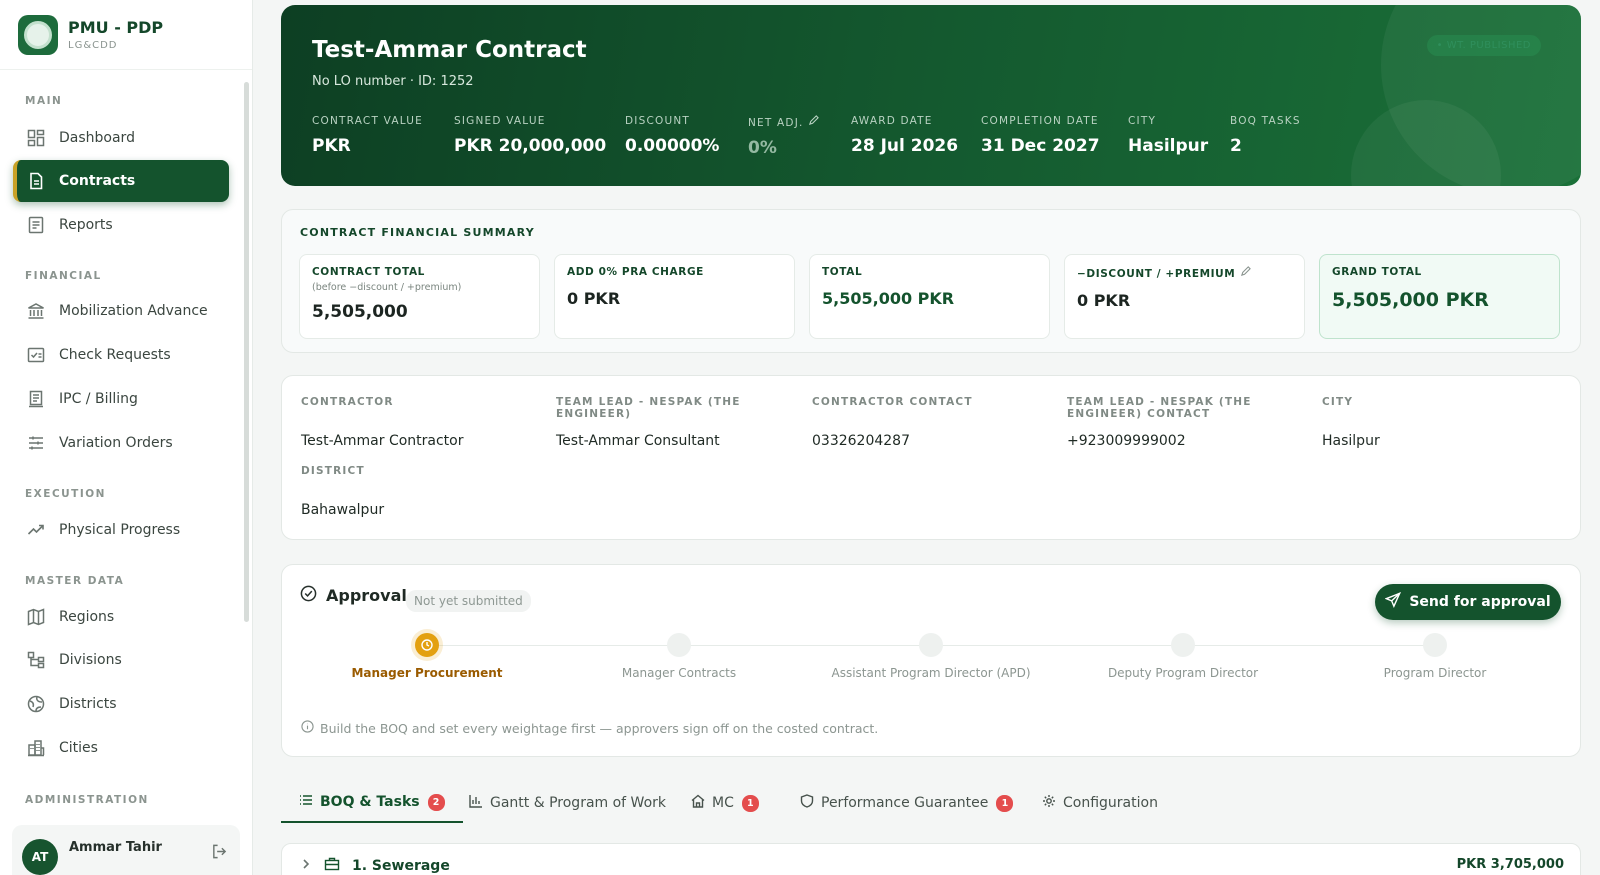 This screenshot has height=875, width=1600. I want to click on sidebar-item-districts: Districts, so click(121, 704).